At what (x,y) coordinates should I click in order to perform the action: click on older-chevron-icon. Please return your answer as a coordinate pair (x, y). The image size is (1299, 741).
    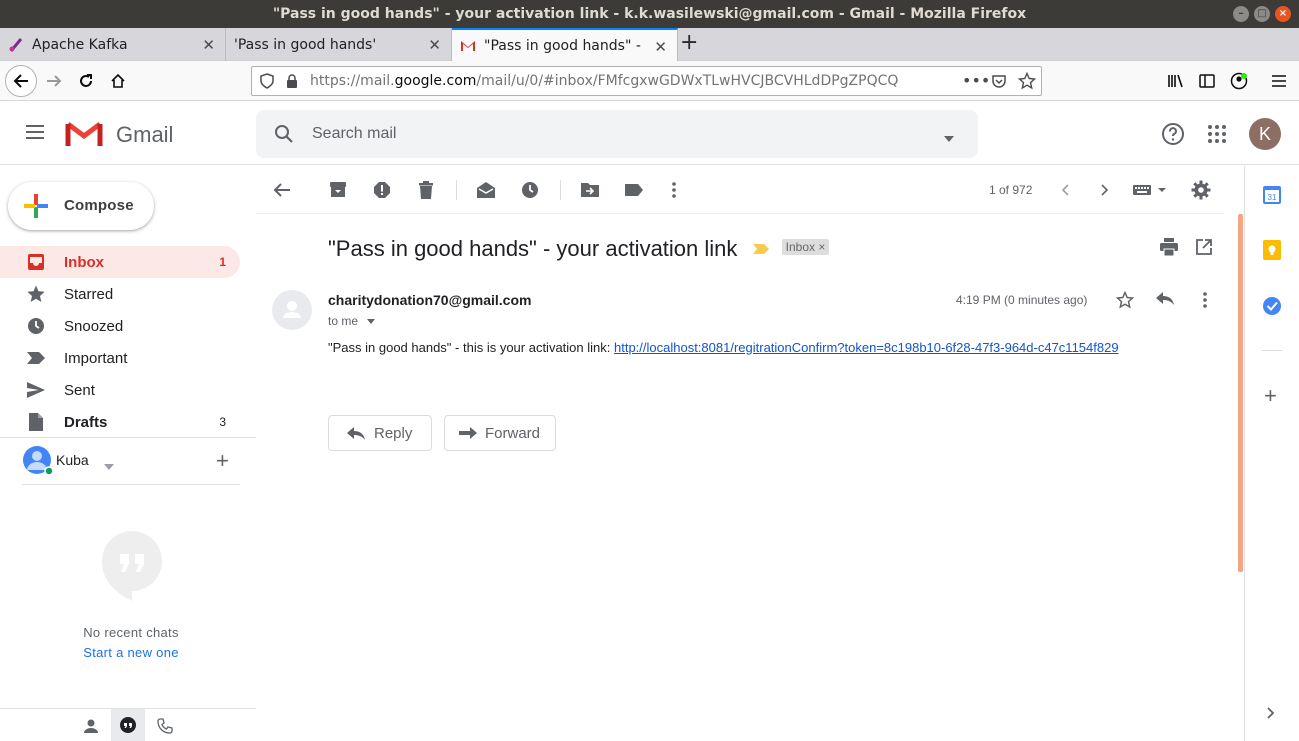
    Looking at the image, I should click on (1105, 190).